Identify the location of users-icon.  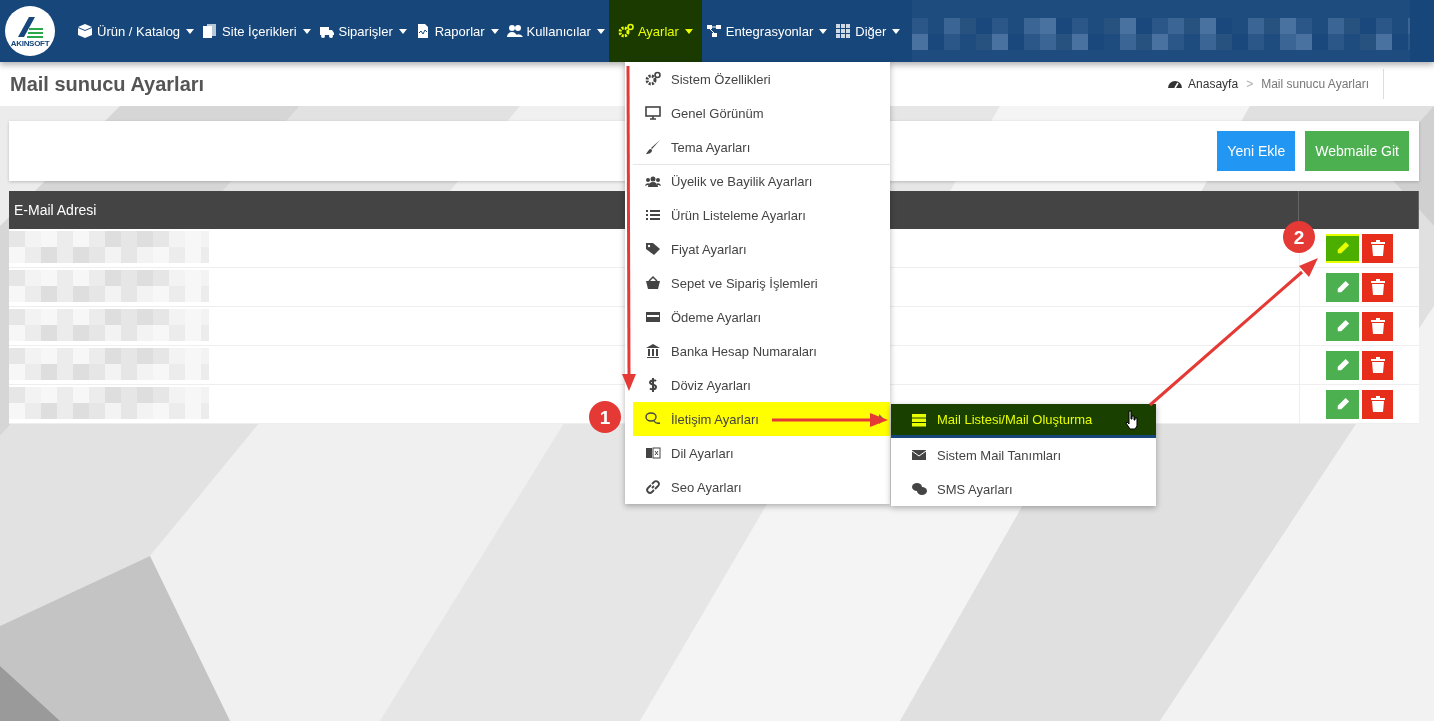
(514, 31).